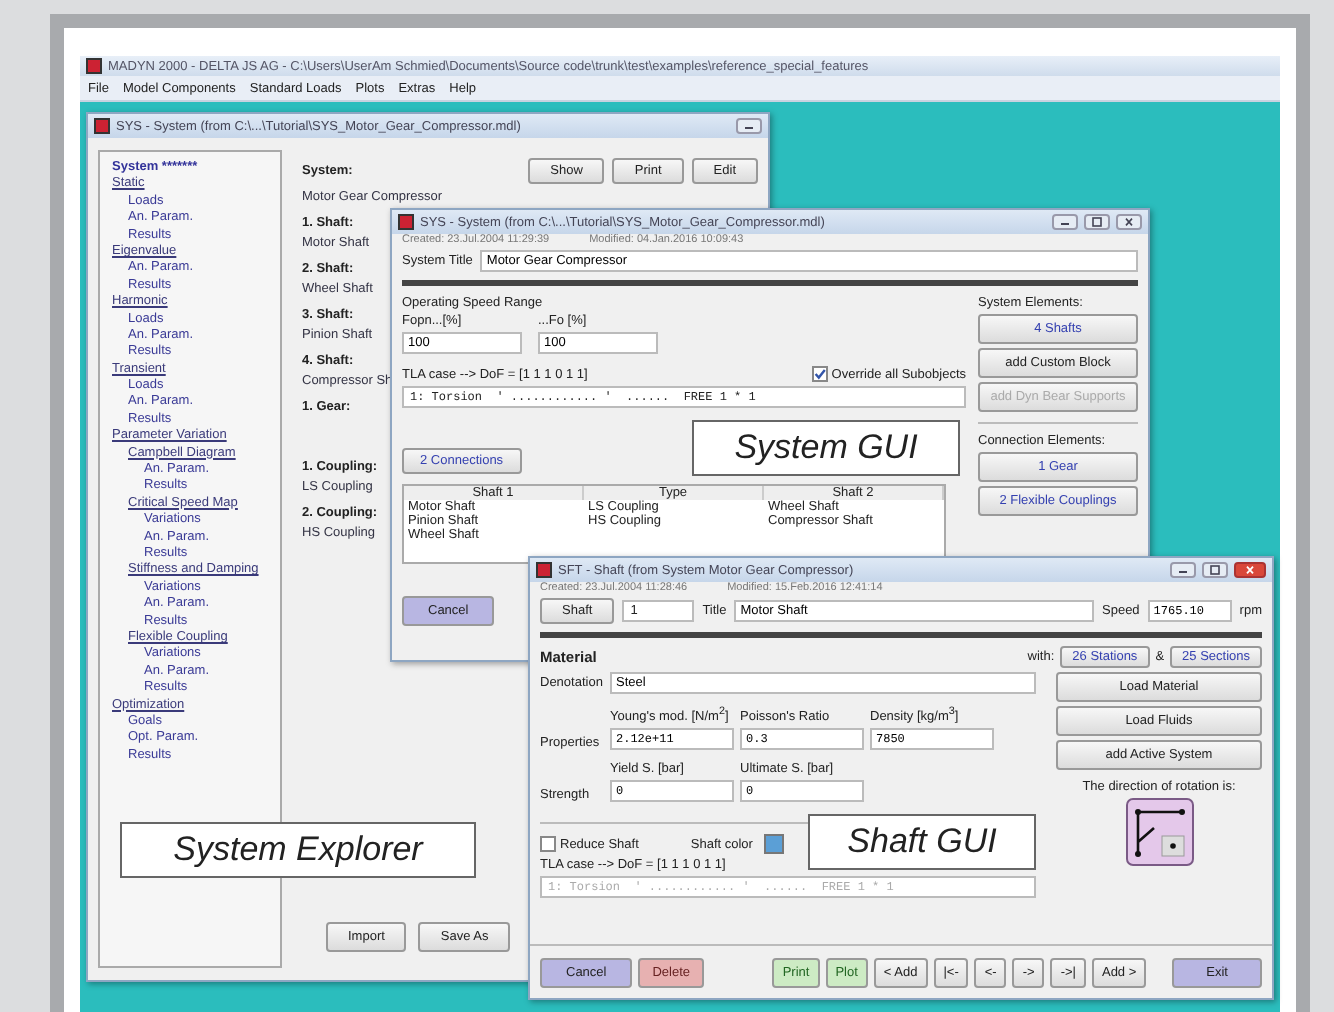 The image size is (1334, 1012). I want to click on callout-label: Shaft GUI, so click(922, 842).